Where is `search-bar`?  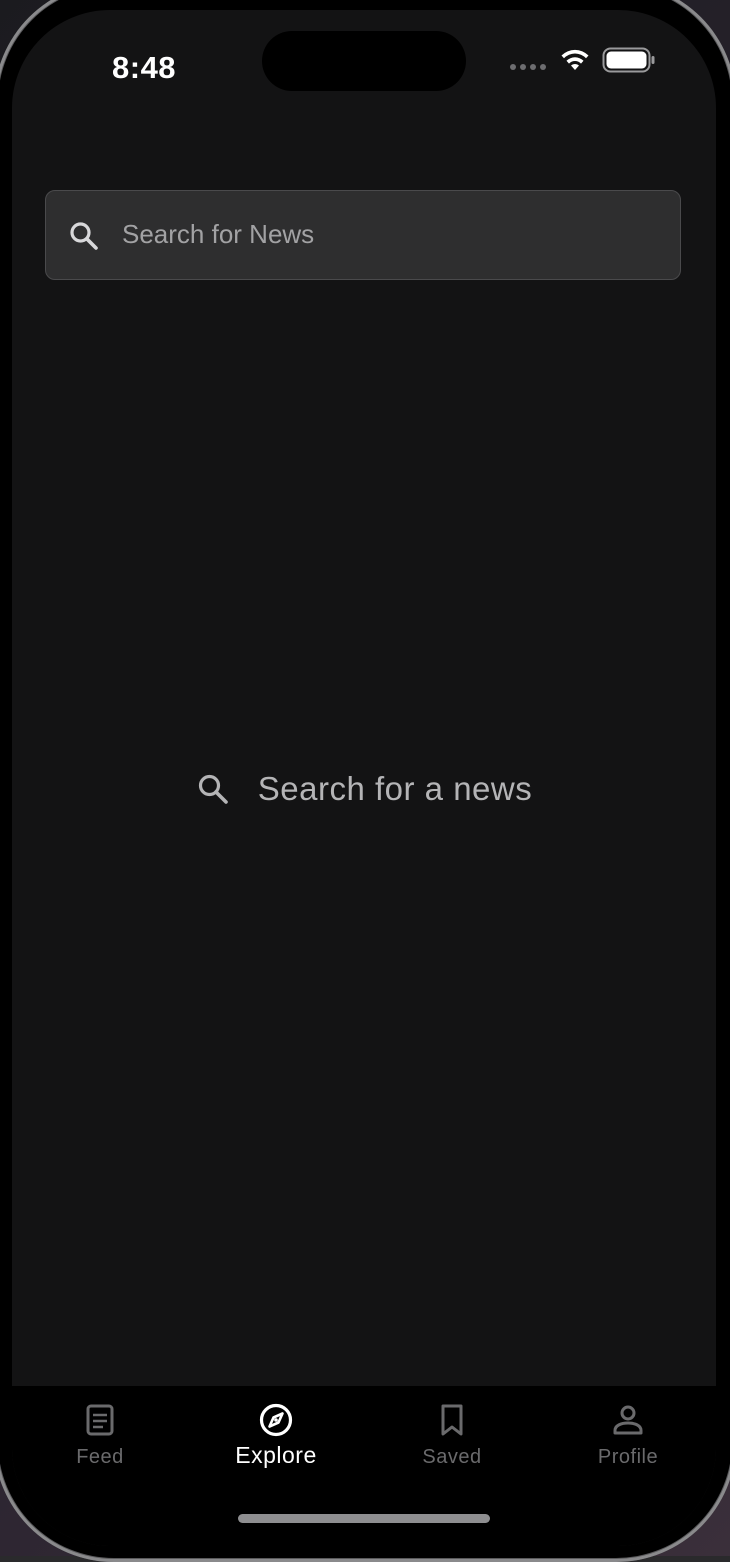
search-bar is located at coordinates (363, 235).